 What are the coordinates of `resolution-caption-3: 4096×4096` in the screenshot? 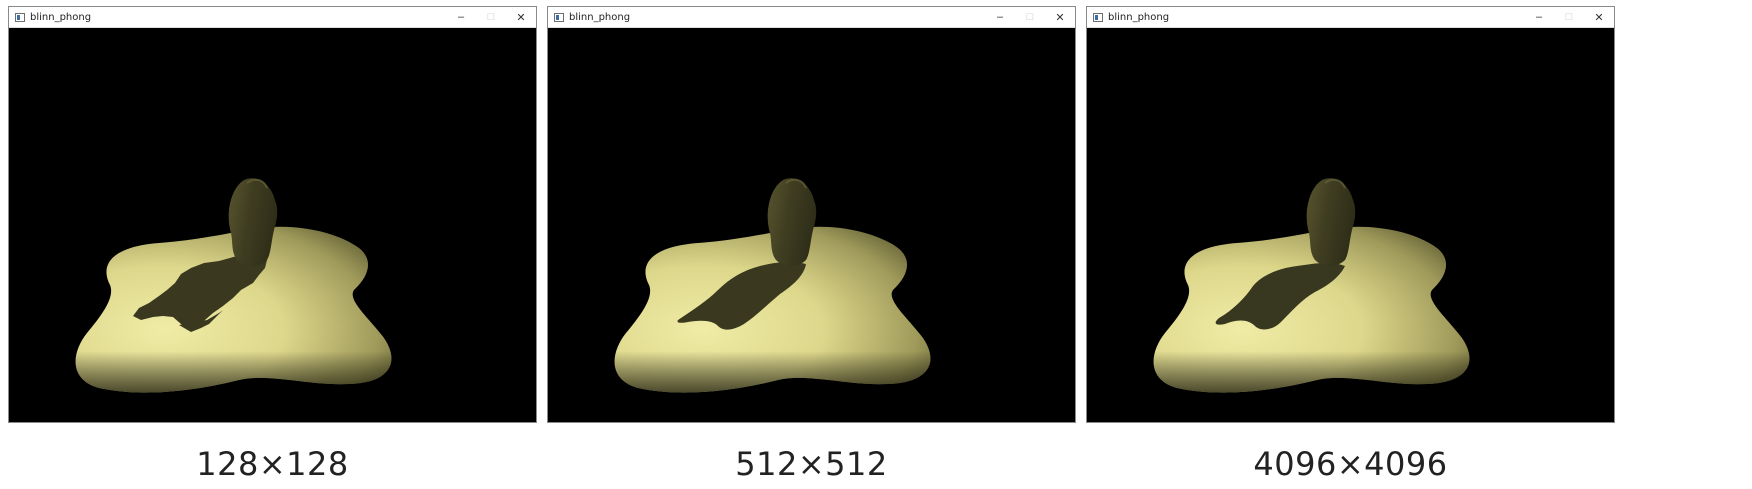 It's located at (1350, 464).